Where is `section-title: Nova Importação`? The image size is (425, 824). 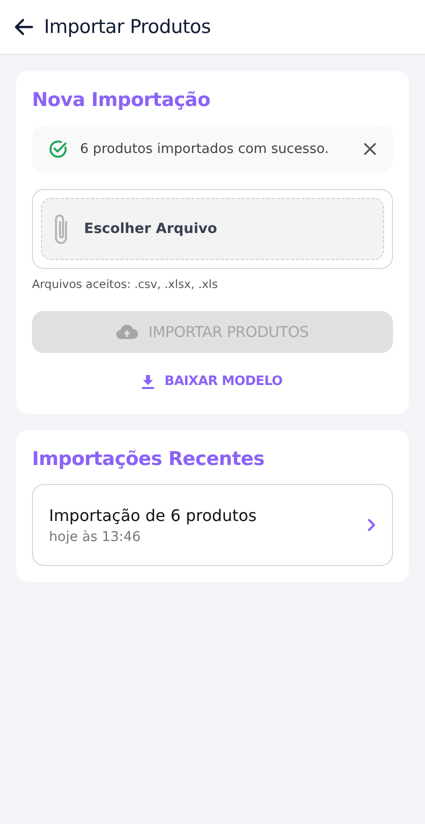
section-title: Nova Importação is located at coordinates (122, 100).